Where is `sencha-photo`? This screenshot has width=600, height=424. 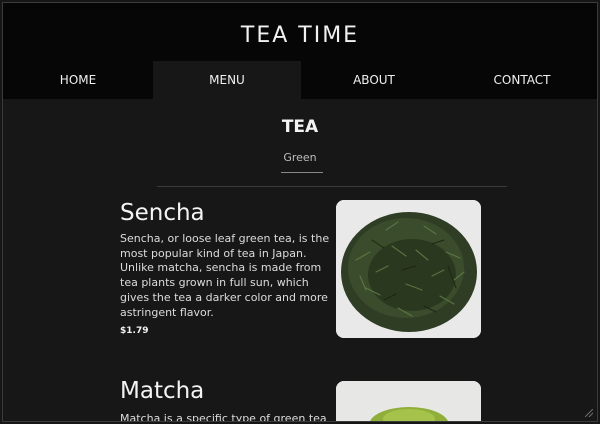
sencha-photo is located at coordinates (408, 269).